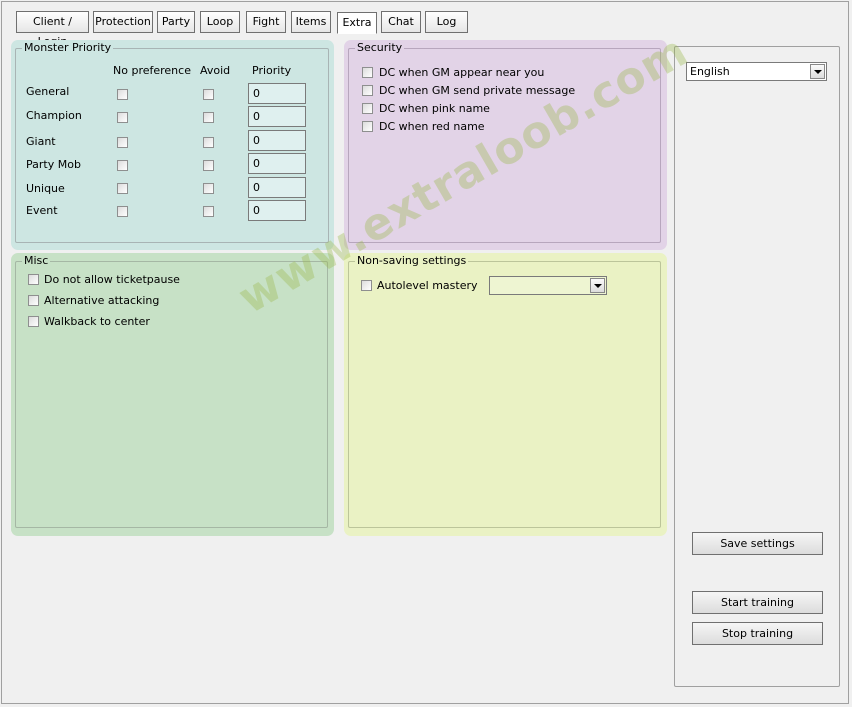  Describe the element at coordinates (208, 94) in the screenshot. I see `general-avoid-checkbox` at that location.